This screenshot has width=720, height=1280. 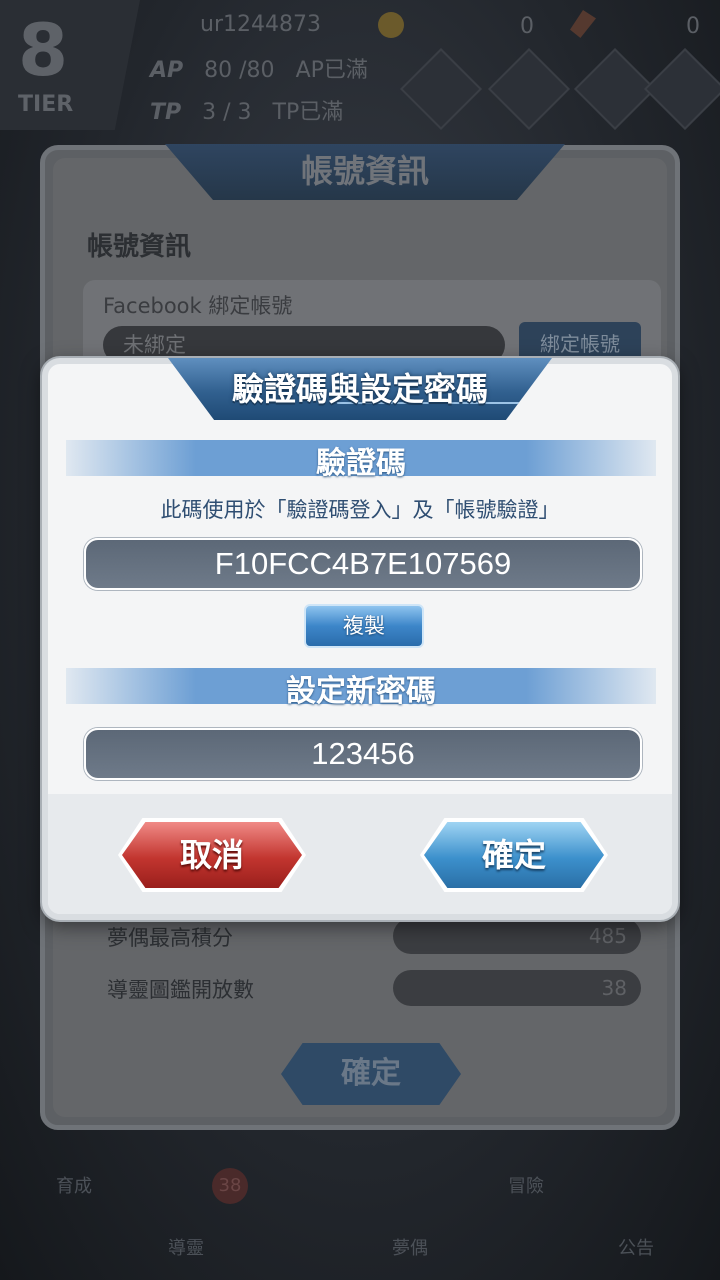 I want to click on account-section-title: 帳號資訊, so click(x=139, y=247).